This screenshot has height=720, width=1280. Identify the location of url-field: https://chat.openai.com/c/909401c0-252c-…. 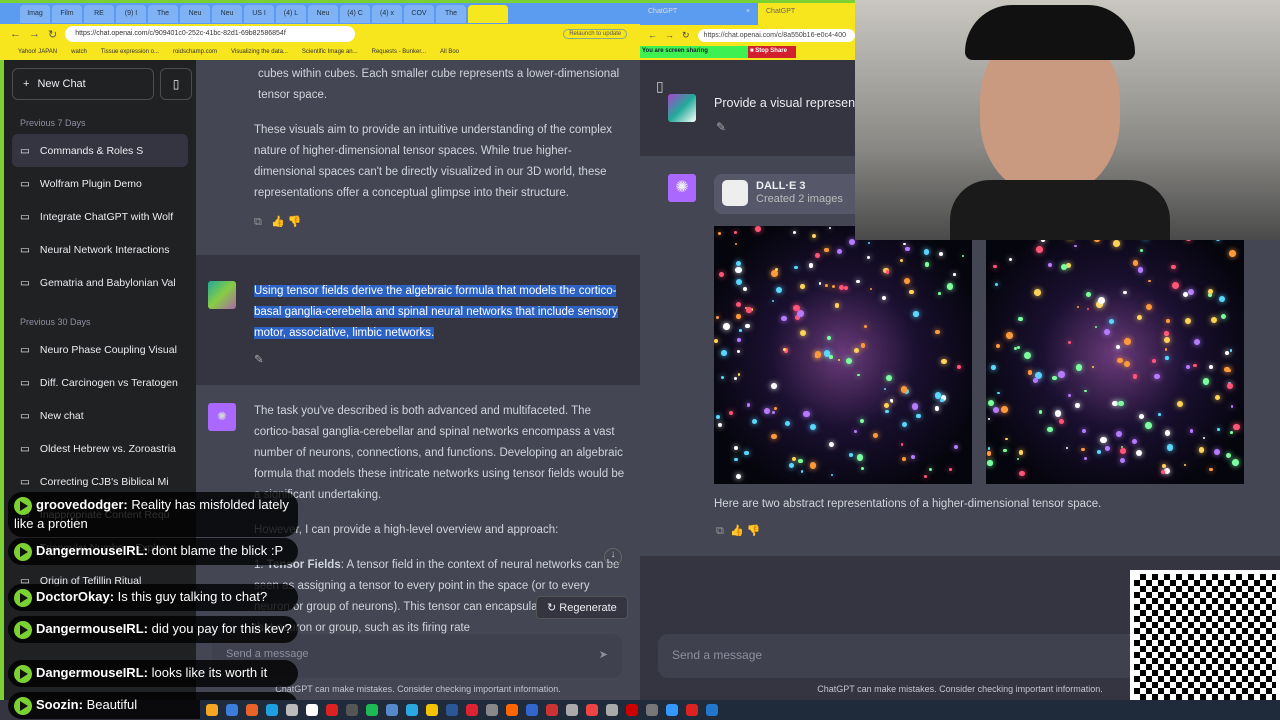
(210, 34).